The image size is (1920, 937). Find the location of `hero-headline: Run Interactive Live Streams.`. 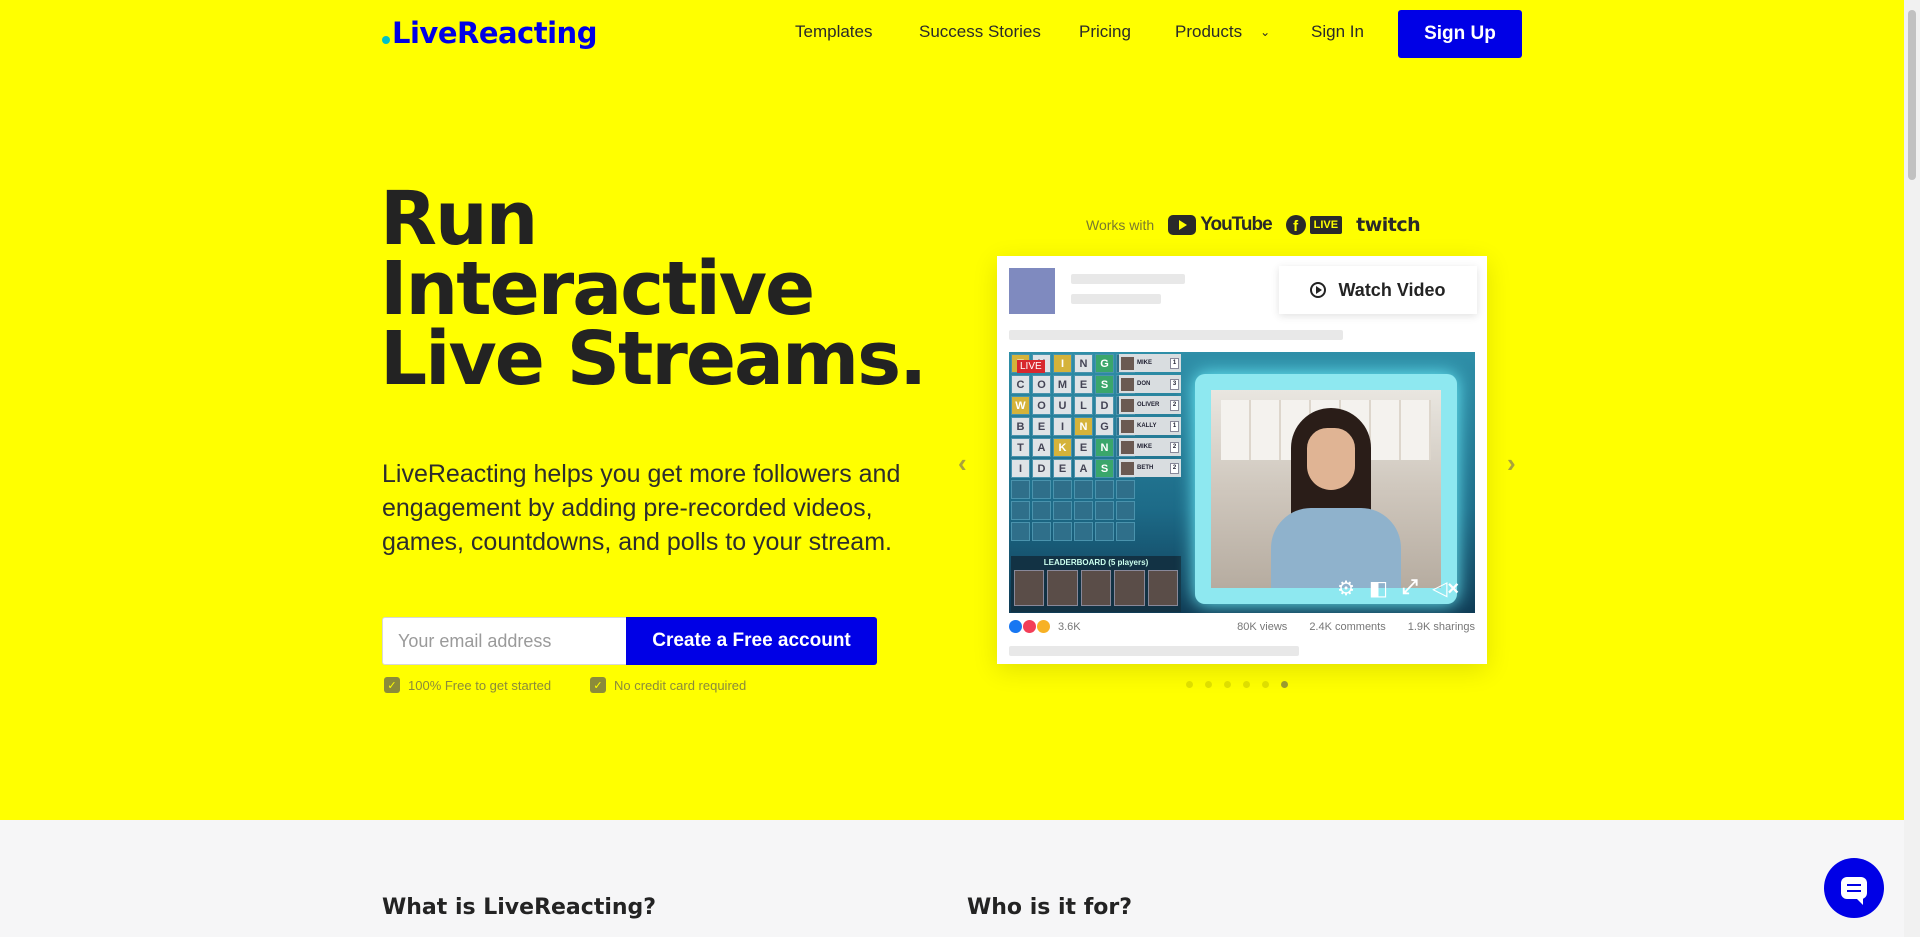

hero-headline: Run Interactive Live Streams. is located at coordinates (653, 289).